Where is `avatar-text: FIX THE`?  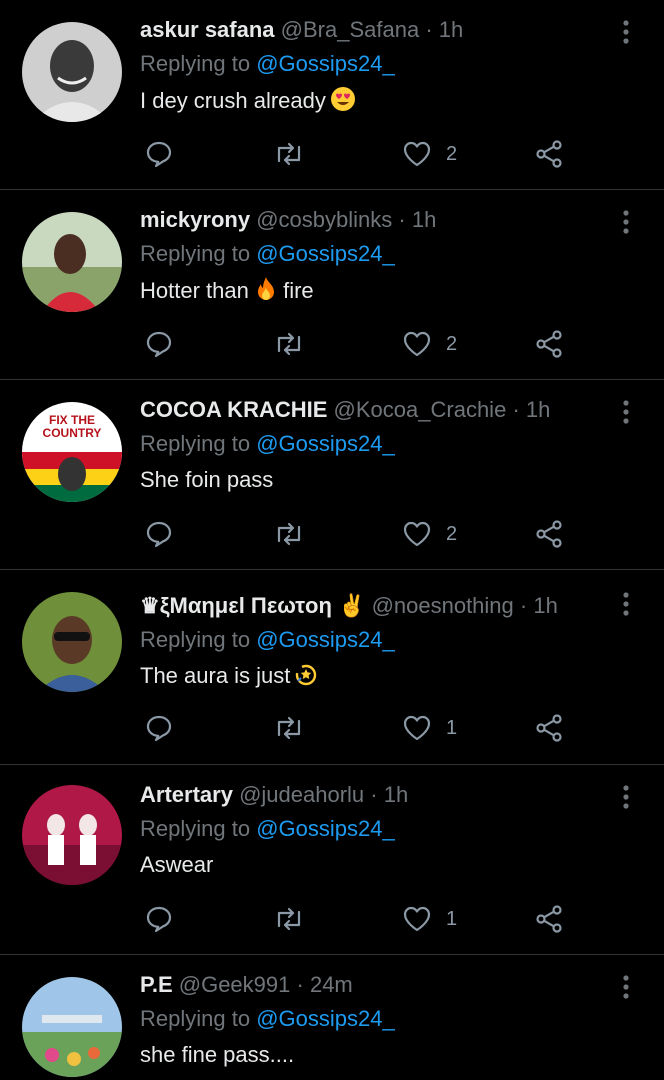 avatar-text: FIX THE is located at coordinates (72, 420).